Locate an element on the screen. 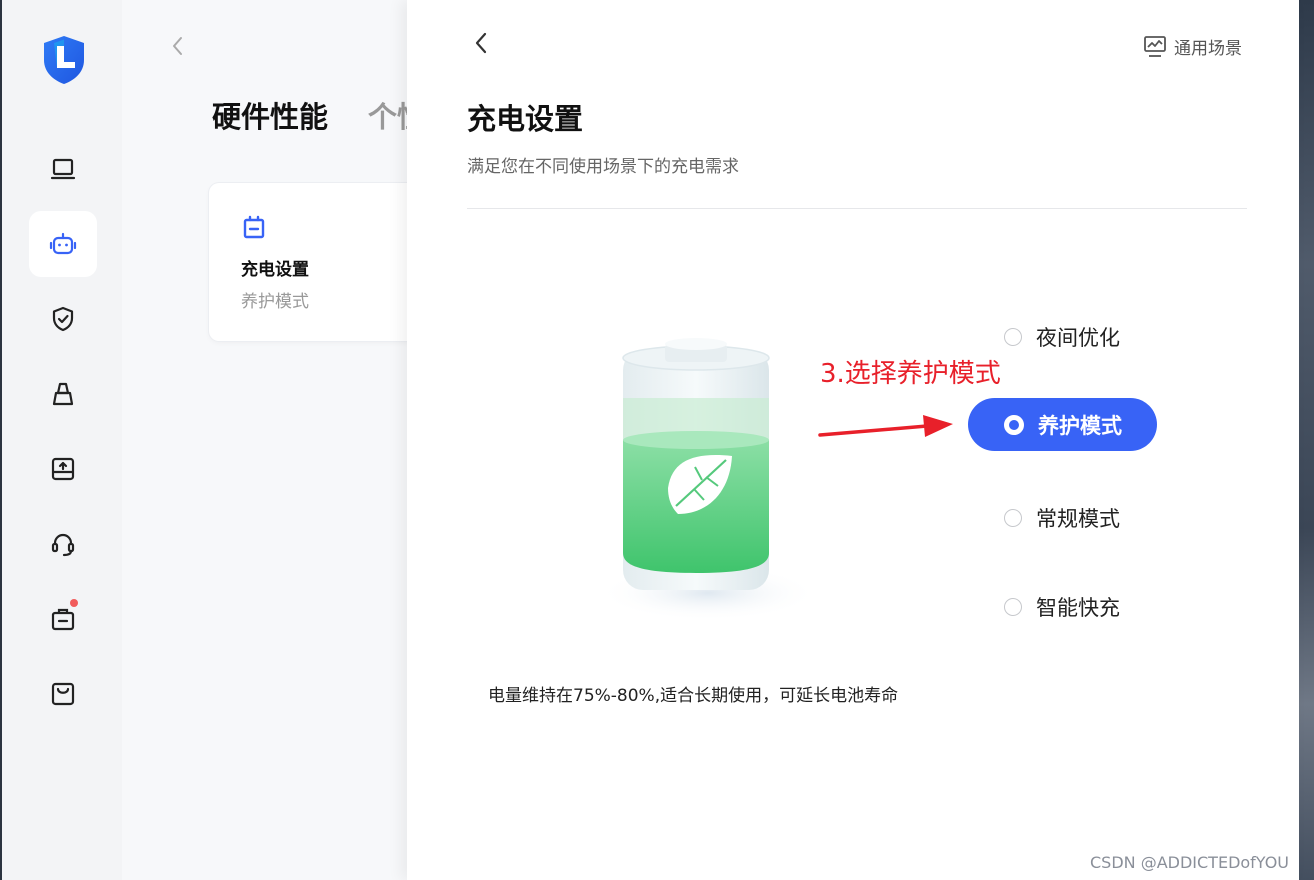 This screenshot has height=880, width=1314. monitor-chart-icon is located at coordinates (1155, 46).